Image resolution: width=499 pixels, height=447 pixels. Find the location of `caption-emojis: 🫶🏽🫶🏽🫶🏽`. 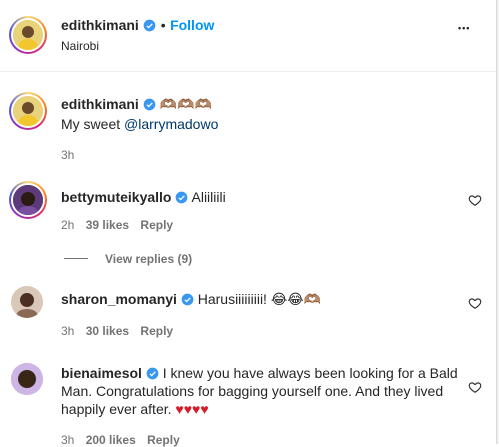

caption-emojis: 🫶🏽🫶🏽🫶🏽 is located at coordinates (185, 104).